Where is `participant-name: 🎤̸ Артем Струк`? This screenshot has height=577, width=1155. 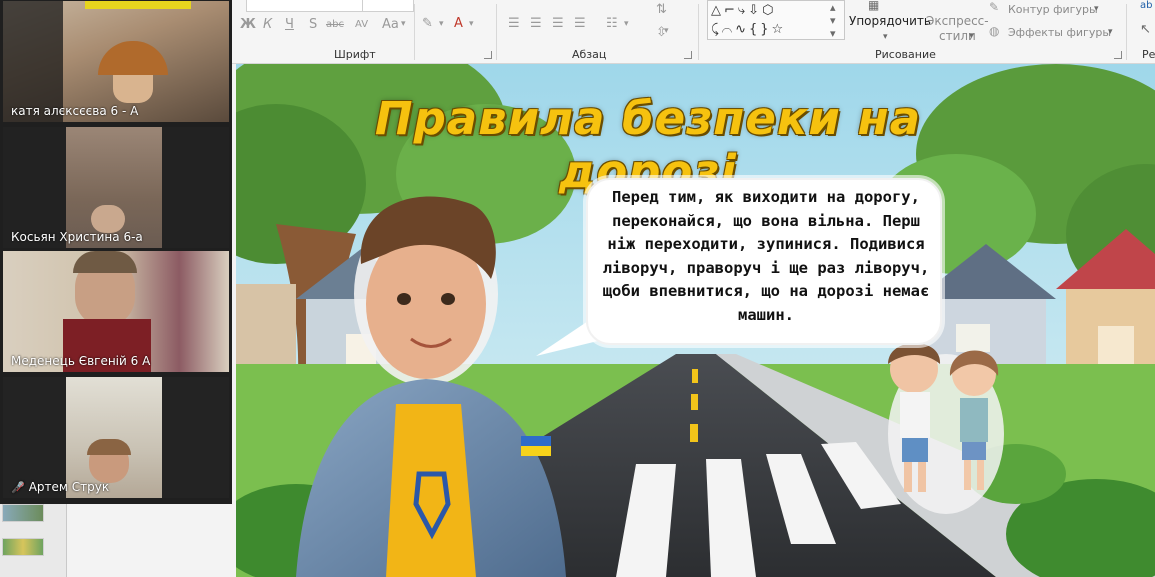 participant-name: 🎤̸ Артем Струк is located at coordinates (60, 487).